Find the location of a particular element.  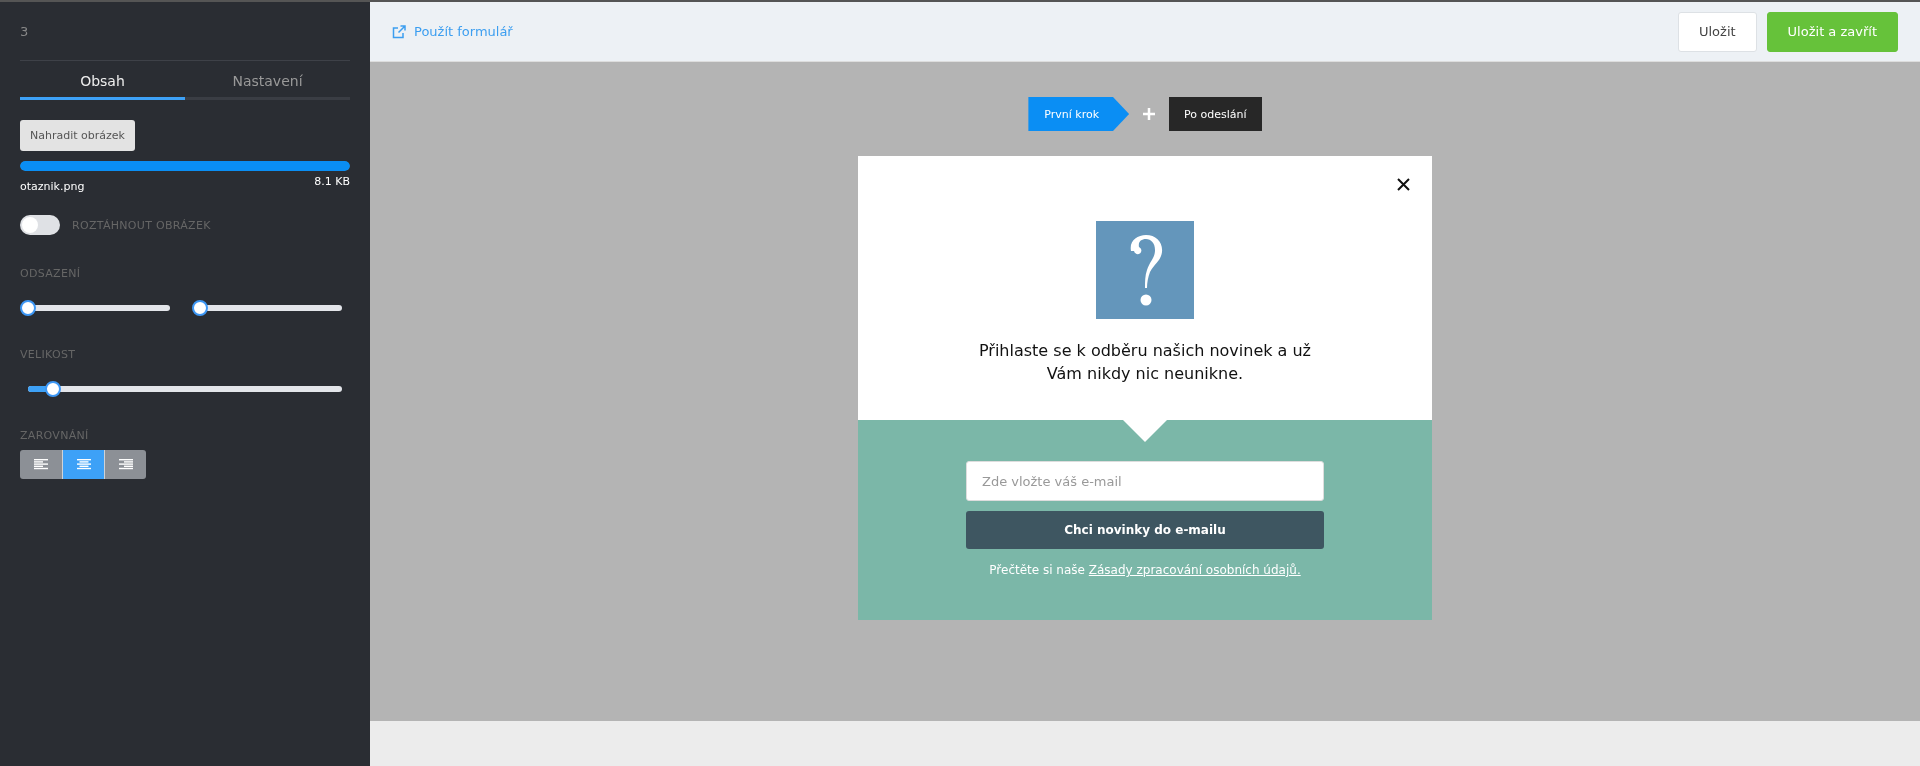

sidebar-tab: Nastavení is located at coordinates (267, 80).